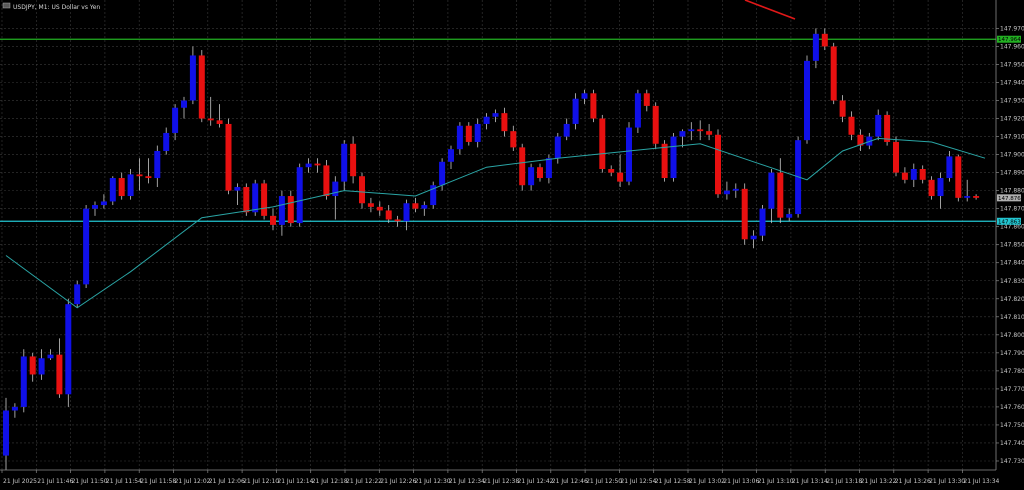 This screenshot has height=490, width=1024. I want to click on time-tick-label: 21 Jul 12:54, so click(638, 481).